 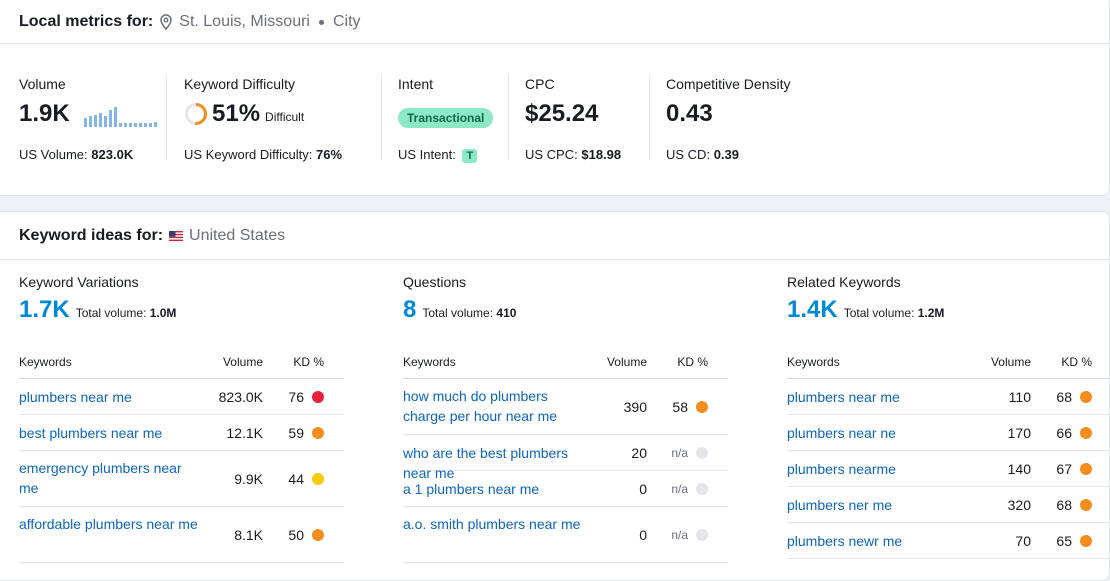 What do you see at coordinates (931, 313) in the screenshot?
I see `total-volume-value: 1.2M` at bounding box center [931, 313].